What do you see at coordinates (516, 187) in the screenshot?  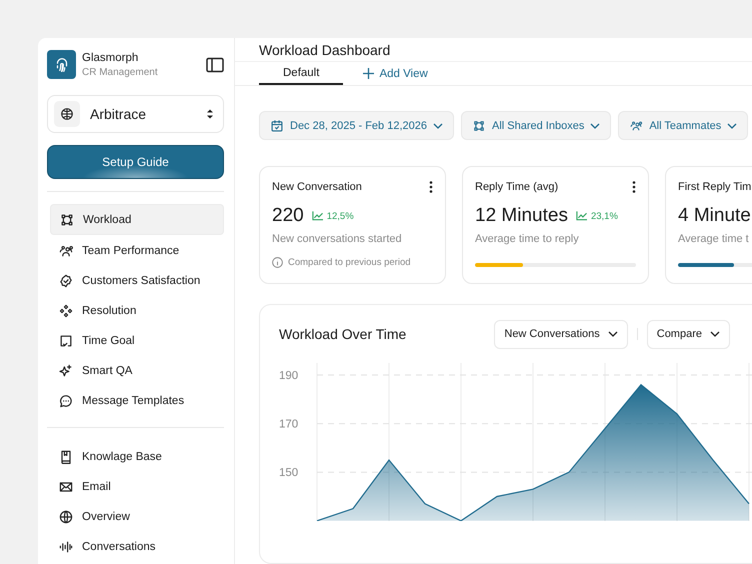 I see `card-title: Reply Time (avg)` at bounding box center [516, 187].